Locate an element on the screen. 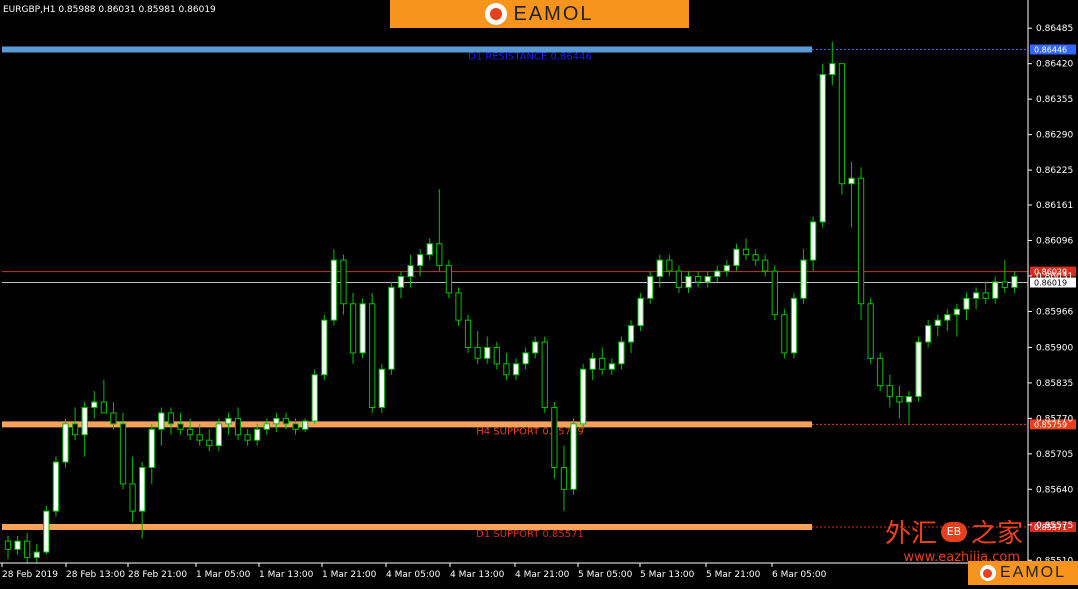  watermark-cn-b: 之家 is located at coordinates (996, 534).